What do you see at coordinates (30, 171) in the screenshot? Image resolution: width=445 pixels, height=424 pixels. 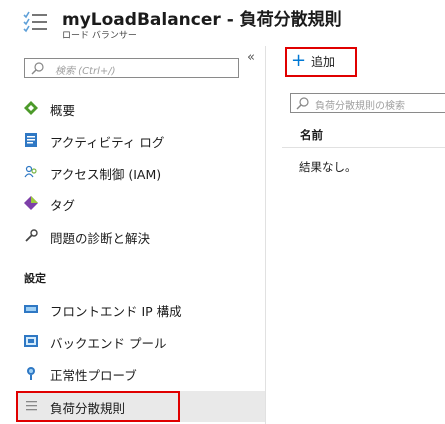 I see `iam-icon` at bounding box center [30, 171].